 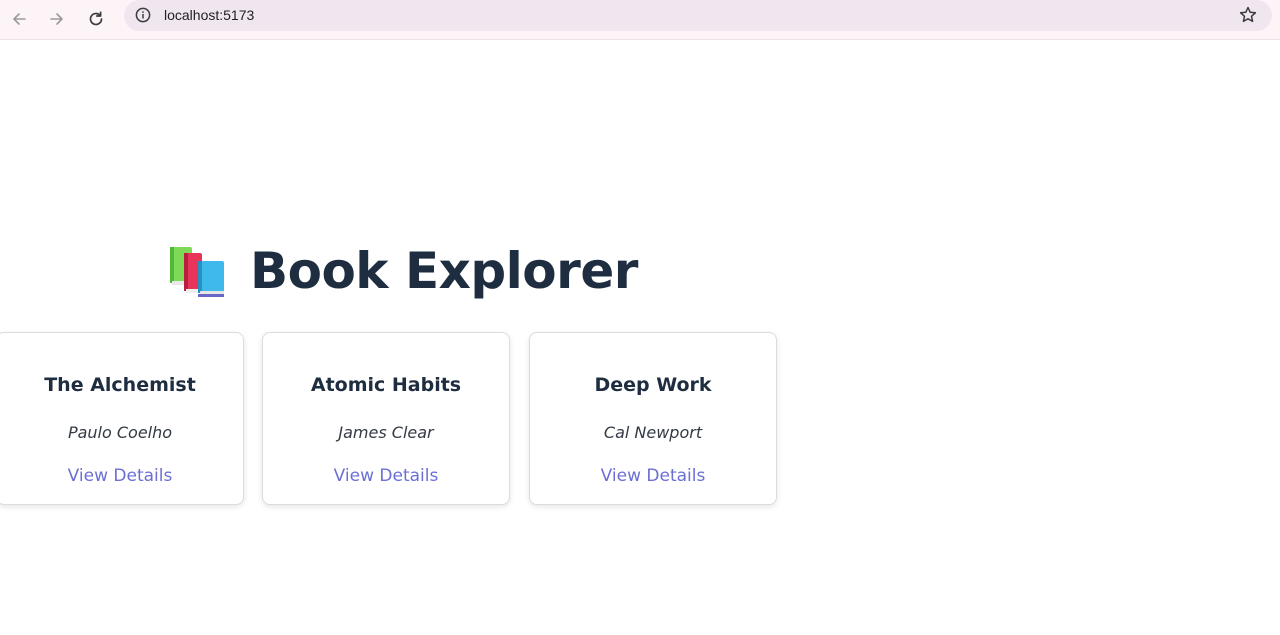 I want to click on book-author: Cal Newport, so click(x=653, y=432).